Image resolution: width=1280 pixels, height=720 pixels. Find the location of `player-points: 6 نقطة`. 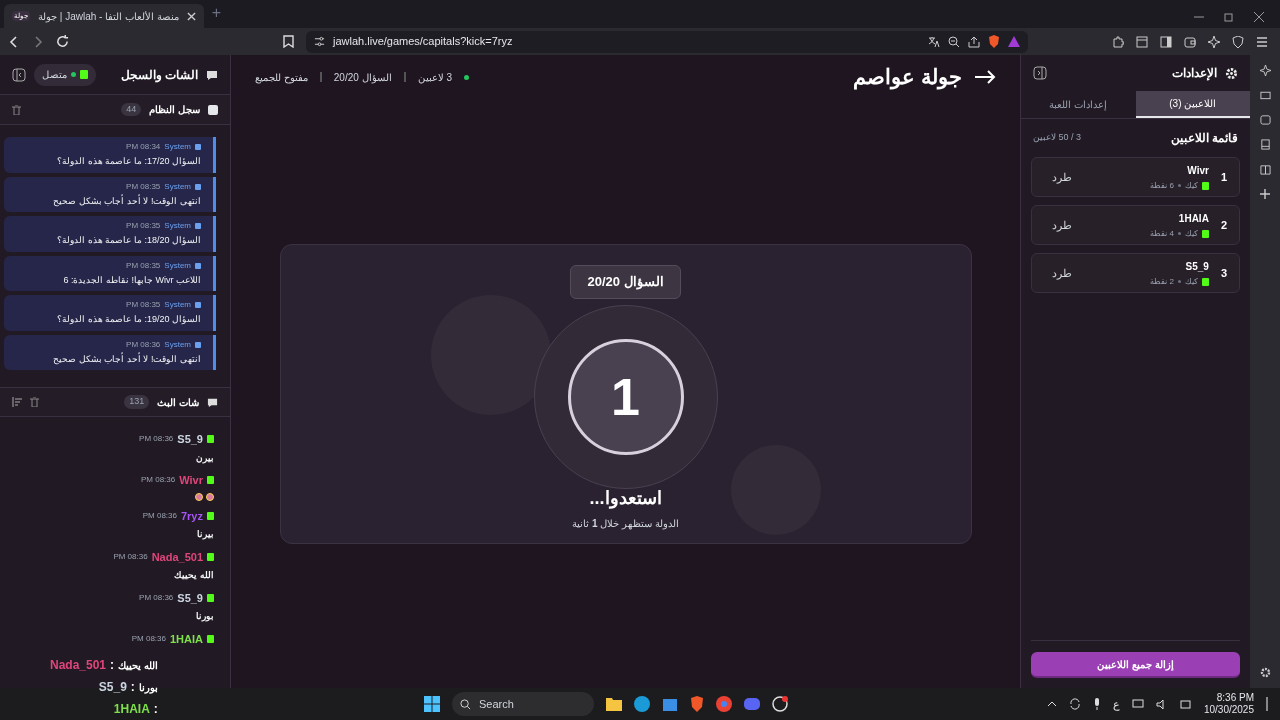

player-points: 6 نقطة is located at coordinates (1162, 185).